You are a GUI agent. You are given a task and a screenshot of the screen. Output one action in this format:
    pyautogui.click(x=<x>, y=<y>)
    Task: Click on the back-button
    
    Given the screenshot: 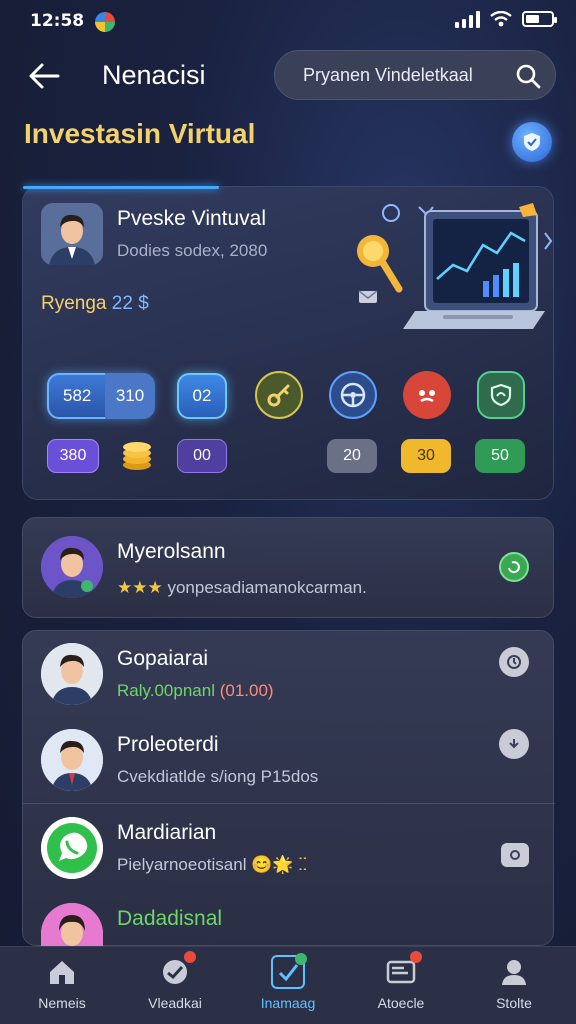 What is the action you would take?
    pyautogui.click(x=44, y=76)
    